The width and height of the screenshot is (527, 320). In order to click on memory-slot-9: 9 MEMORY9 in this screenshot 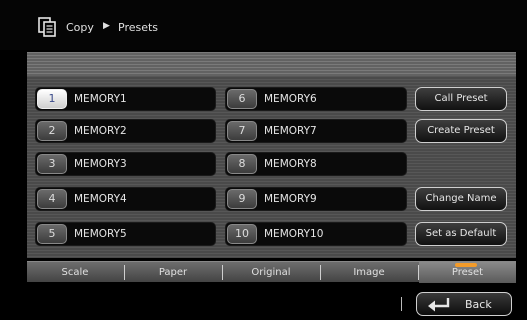, I will do `click(316, 199)`.